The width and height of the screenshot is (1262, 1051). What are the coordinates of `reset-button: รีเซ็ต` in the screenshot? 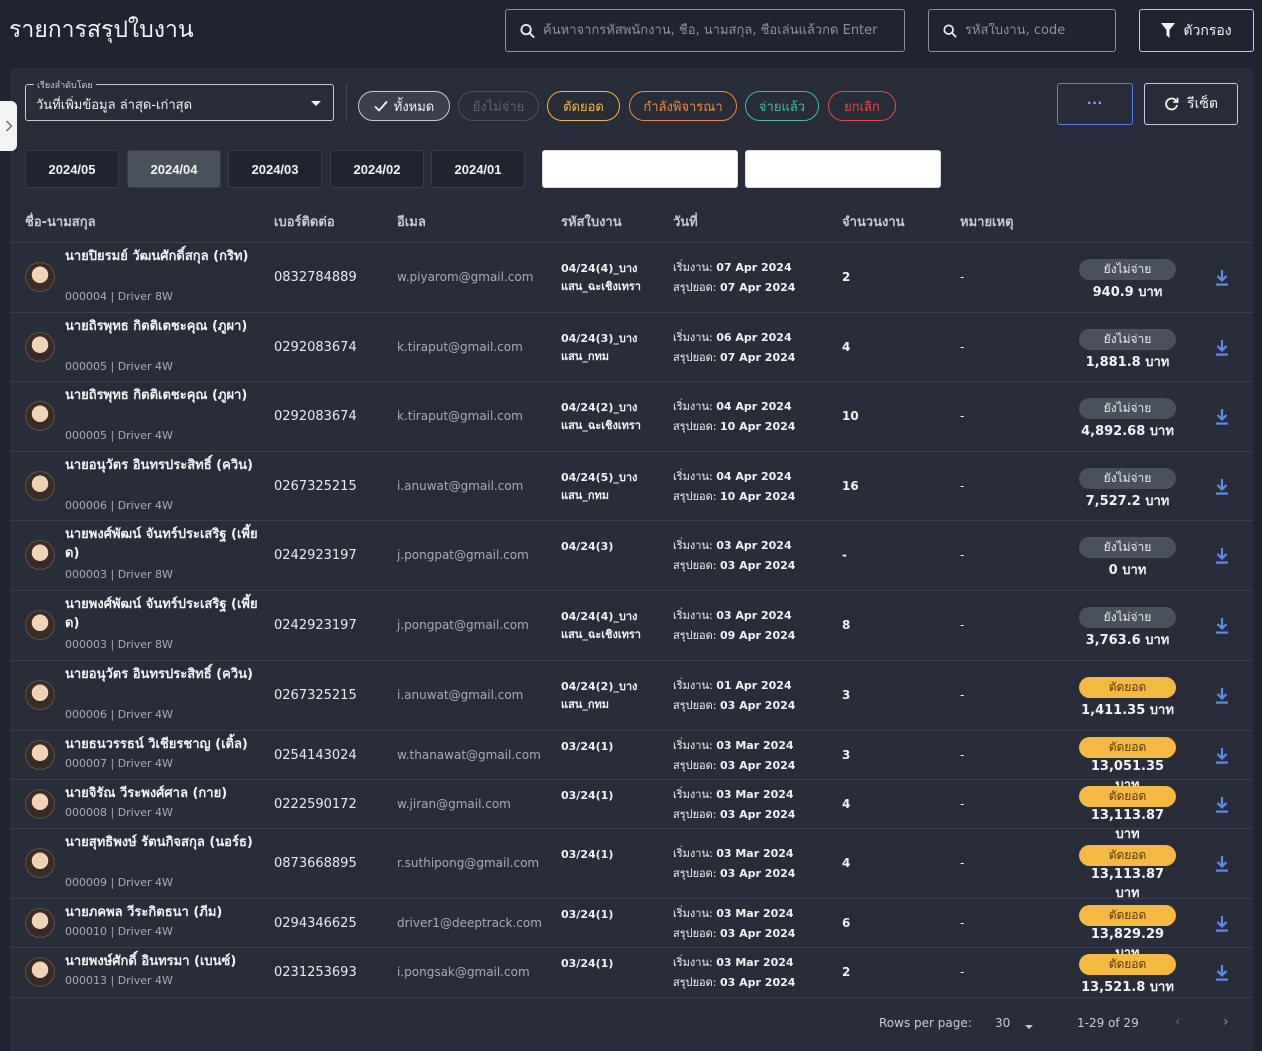 It's located at (1191, 104).